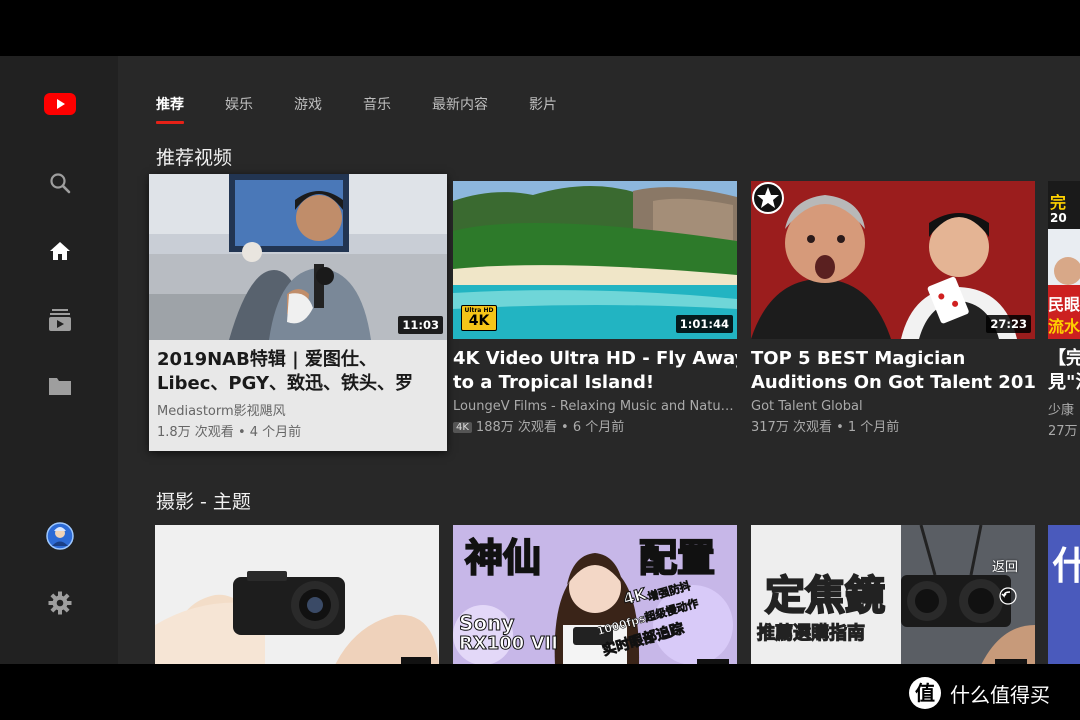  What do you see at coordinates (1008, 596) in the screenshot?
I see `back-icon` at bounding box center [1008, 596].